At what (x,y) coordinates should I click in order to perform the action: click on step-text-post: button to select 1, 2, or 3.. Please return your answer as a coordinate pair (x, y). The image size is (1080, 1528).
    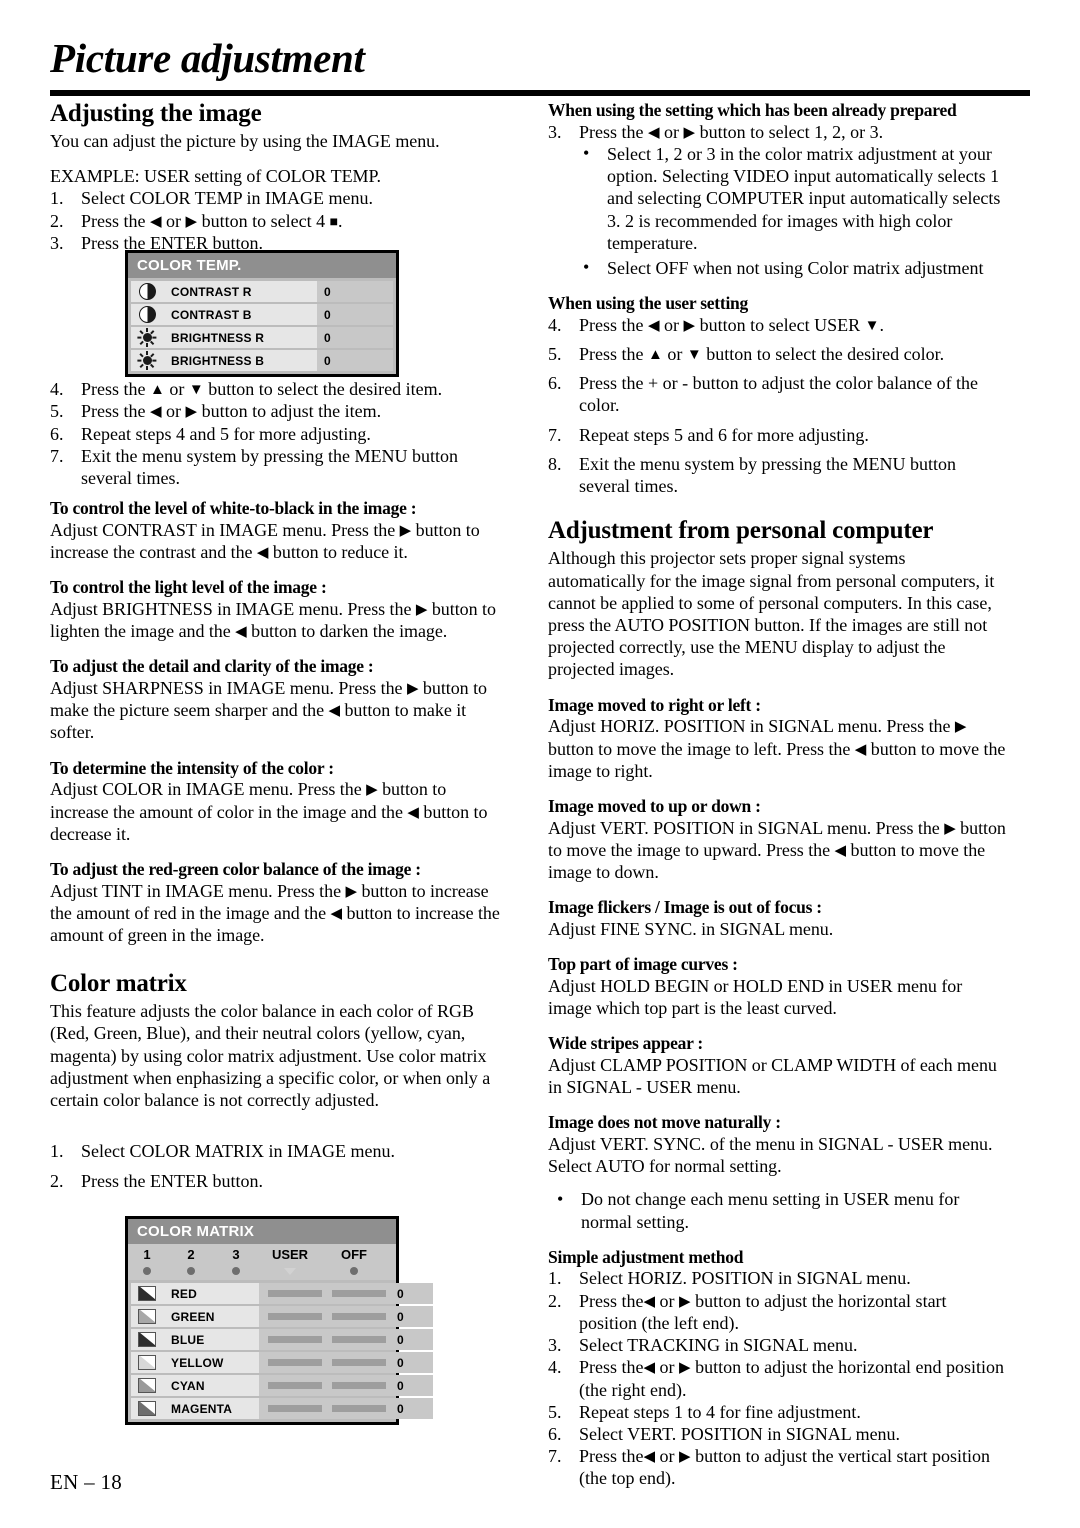
    Looking at the image, I should click on (789, 131).